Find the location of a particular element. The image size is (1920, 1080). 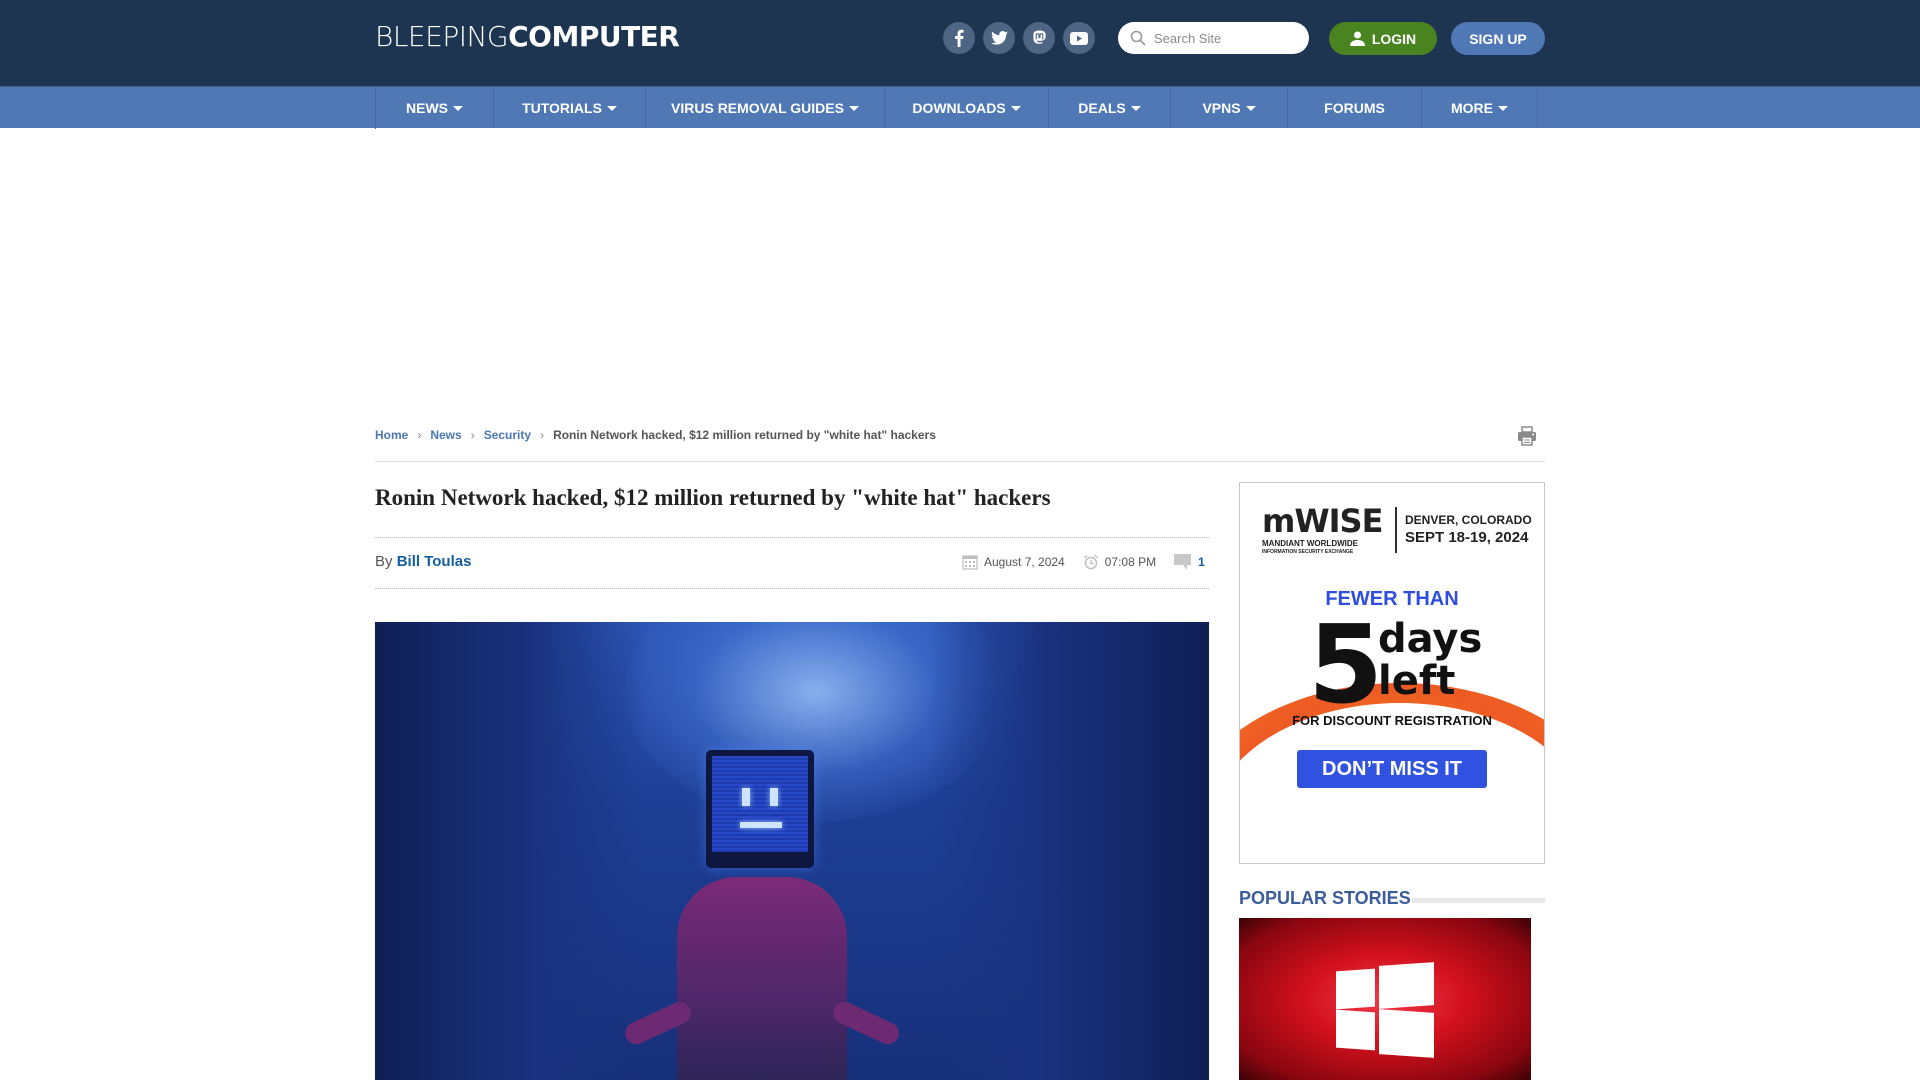

nav-label: DEALS is located at coordinates (1102, 107).